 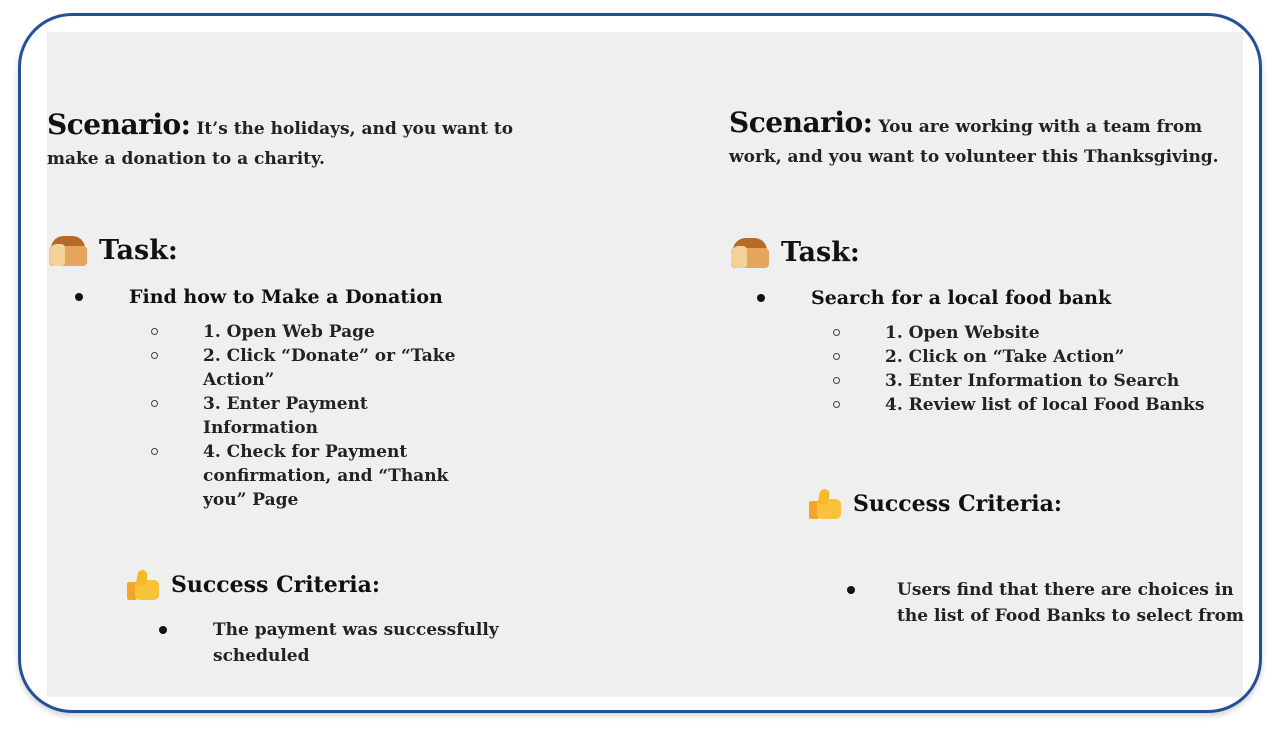 I want to click on right-task-heading: Task:, so click(x=794, y=252).